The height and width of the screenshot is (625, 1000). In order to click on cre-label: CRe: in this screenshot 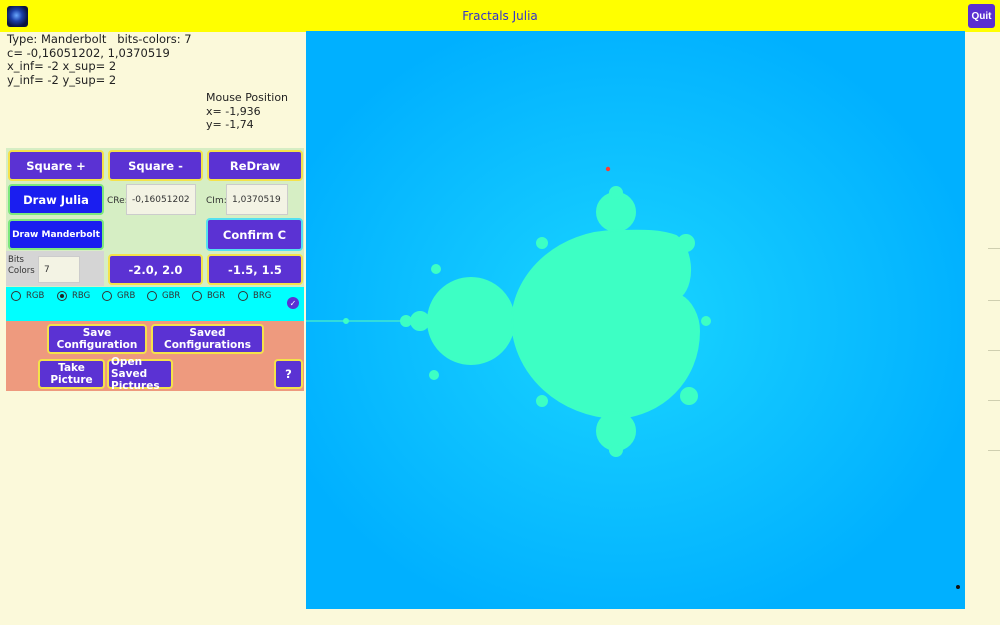, I will do `click(117, 201)`.